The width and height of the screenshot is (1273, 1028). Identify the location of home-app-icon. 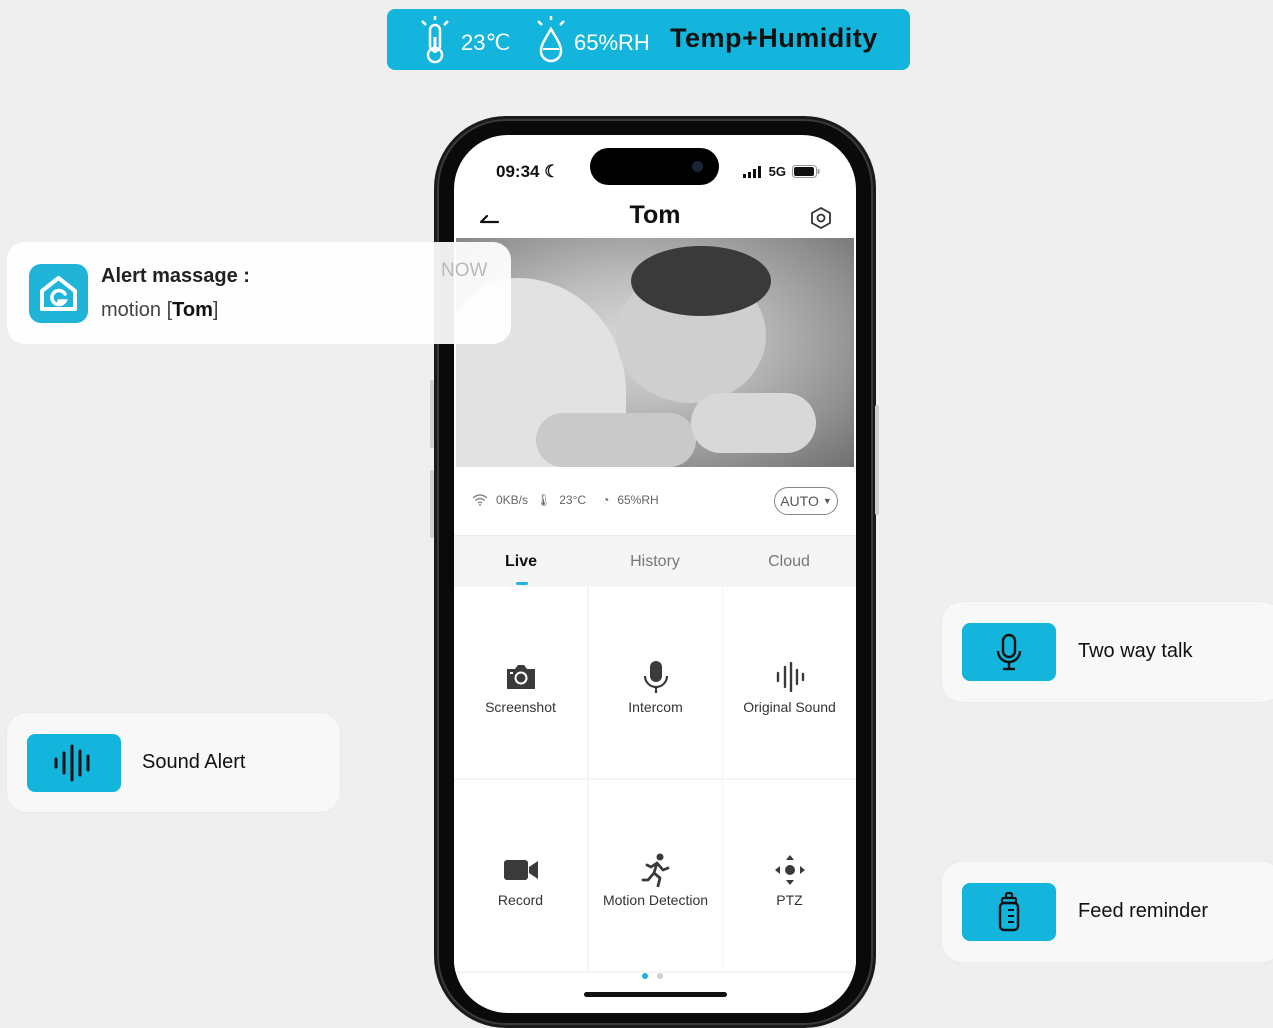
(58, 293).